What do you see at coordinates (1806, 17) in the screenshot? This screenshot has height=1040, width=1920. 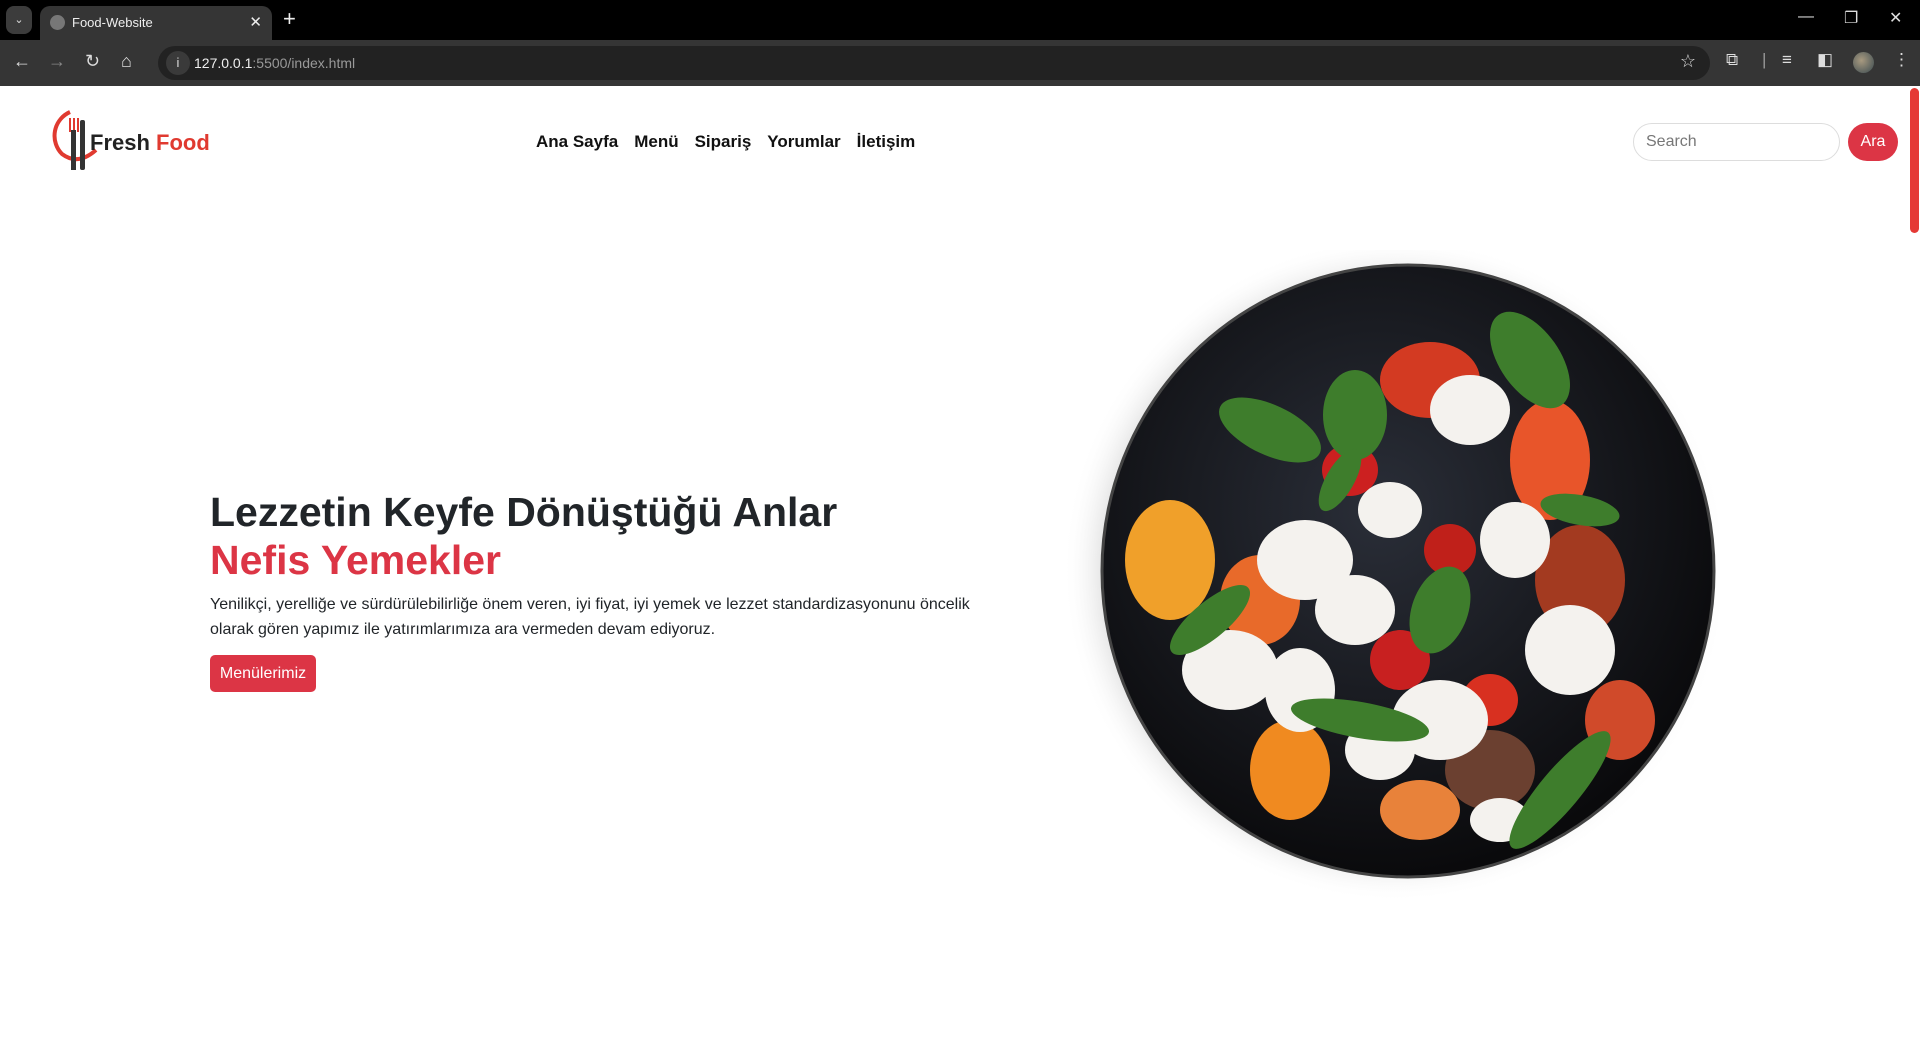 I see `minimize-icon: —` at bounding box center [1806, 17].